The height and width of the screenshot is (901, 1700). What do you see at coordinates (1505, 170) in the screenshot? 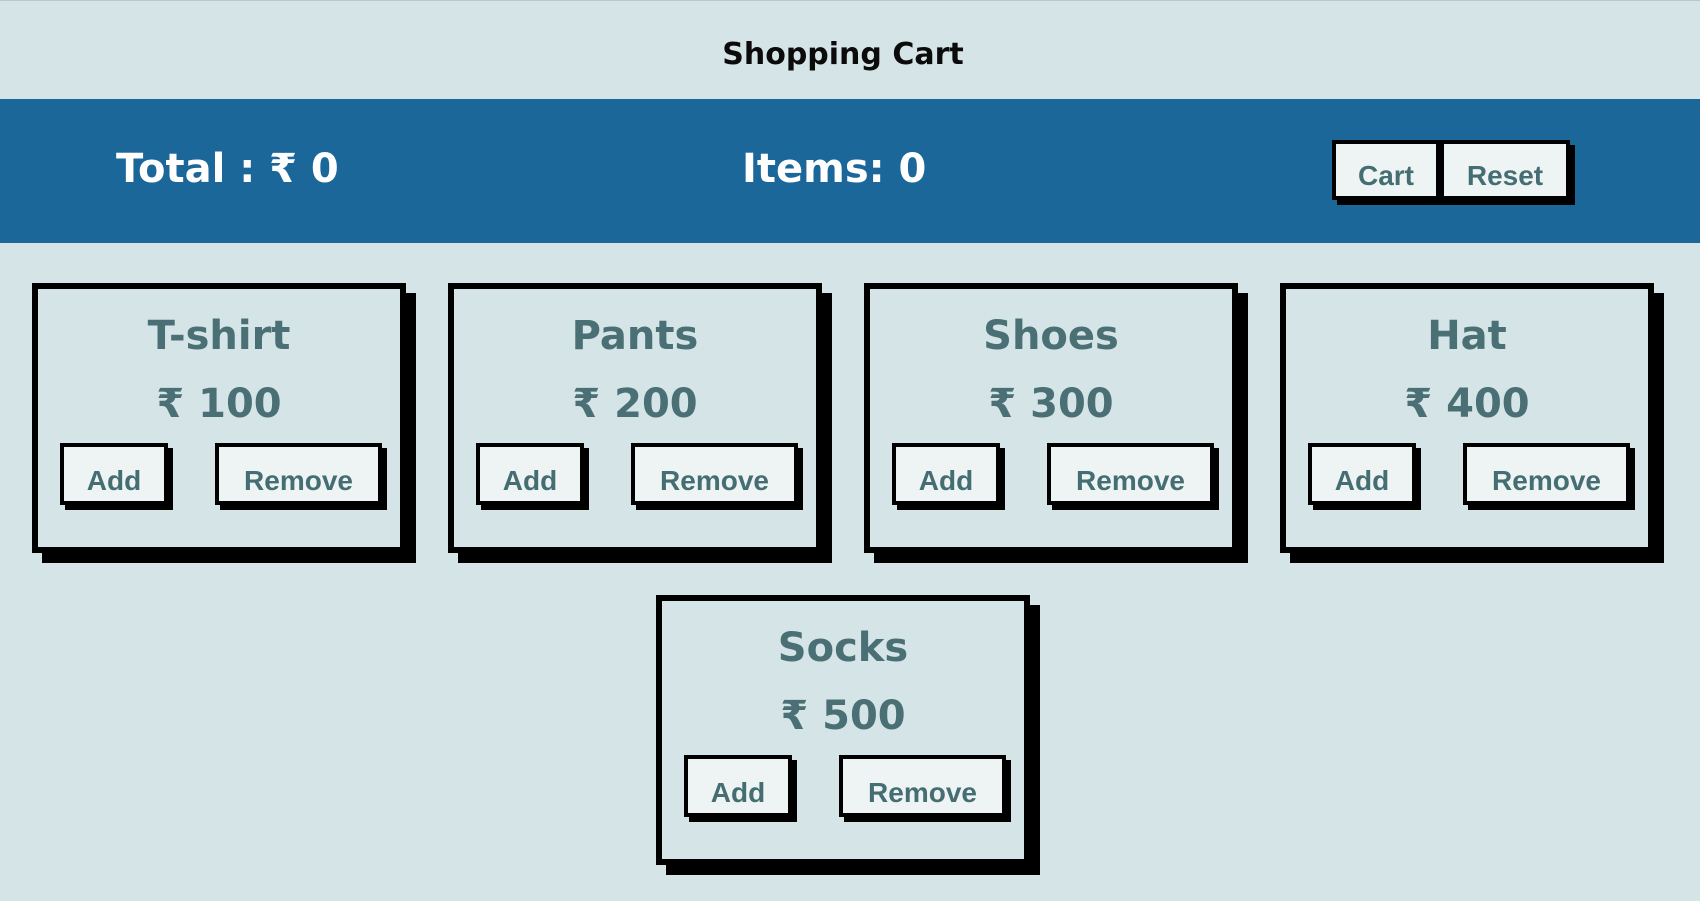
I see `reset-button: Reset` at bounding box center [1505, 170].